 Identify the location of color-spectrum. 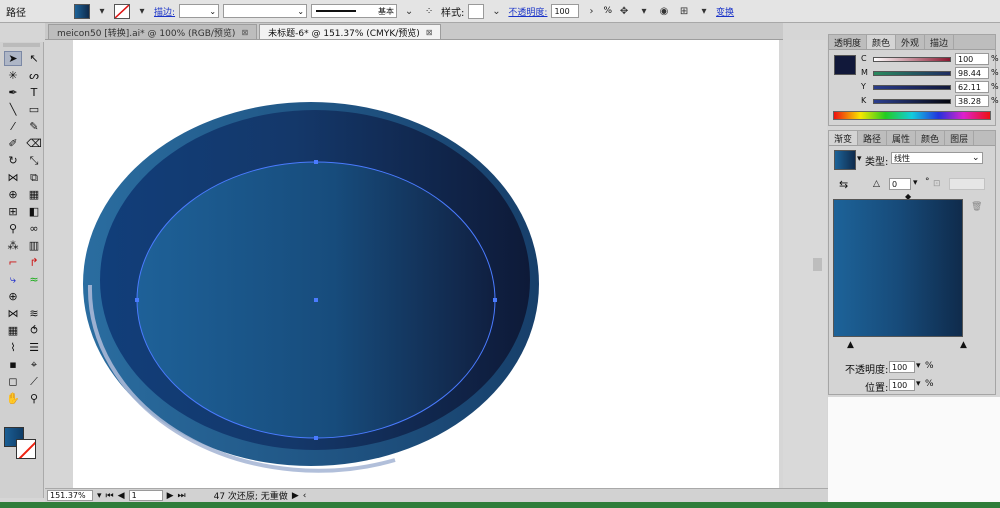
(912, 115).